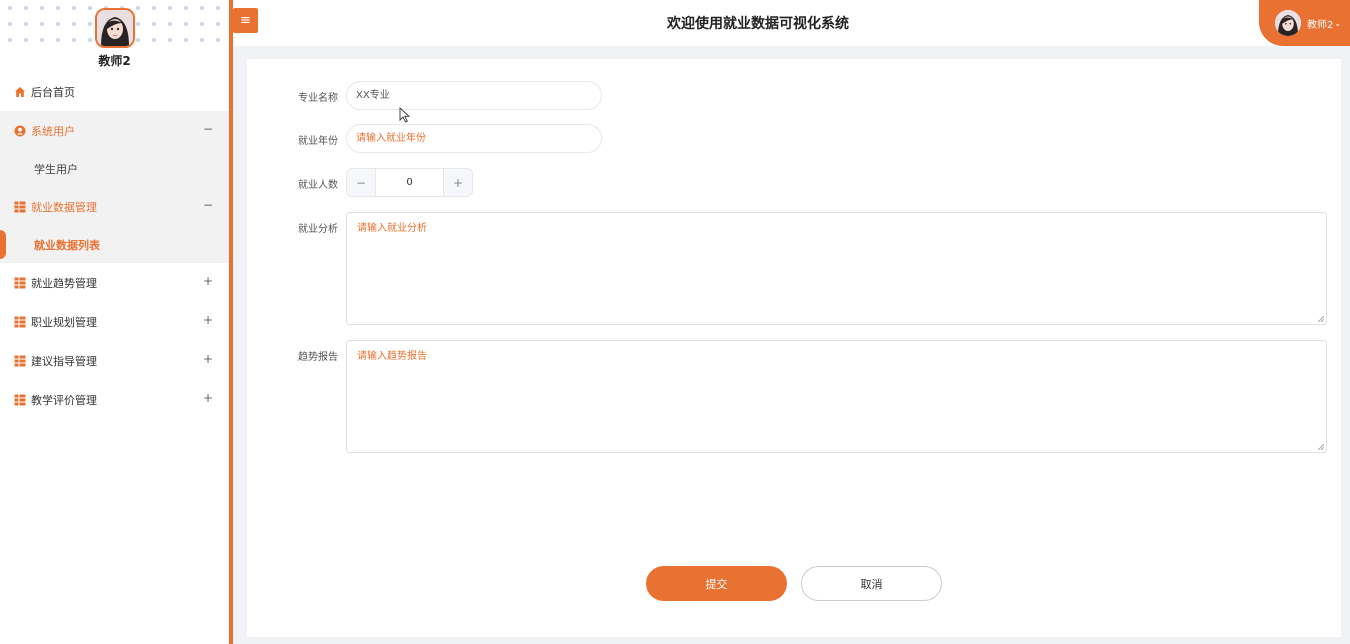  Describe the element at coordinates (318, 141) in the screenshot. I see `year-label: 就业年份` at that location.